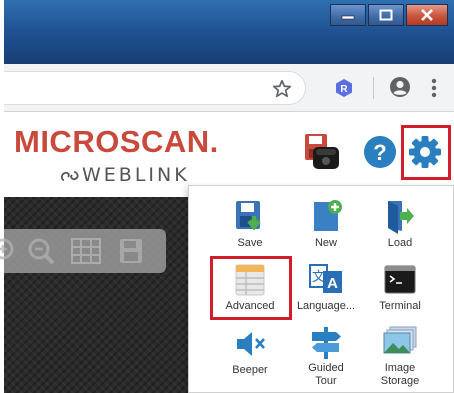 This screenshot has height=393, width=454. What do you see at coordinates (328, 215) in the screenshot?
I see `new-file-icon` at bounding box center [328, 215].